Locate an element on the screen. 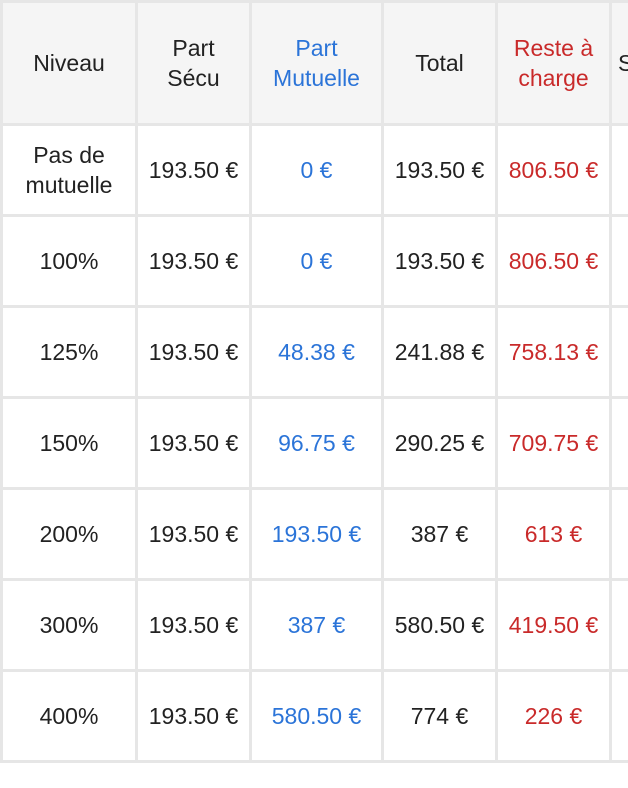 Image resolution: width=628 pixels, height=788 pixels. cell-part-mutuelle: 387 € is located at coordinates (316, 625).